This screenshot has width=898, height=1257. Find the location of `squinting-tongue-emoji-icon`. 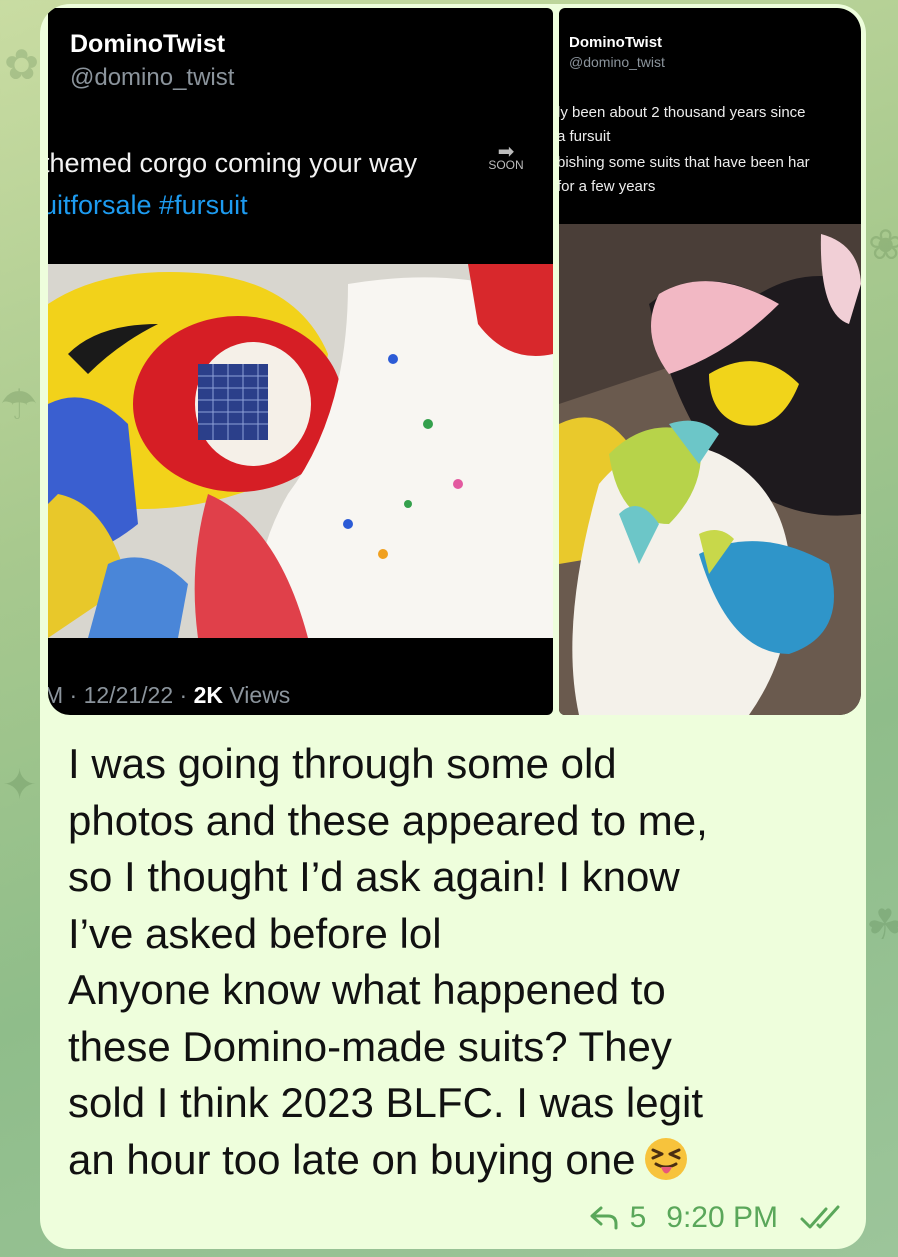

squinting-tongue-emoji-icon is located at coordinates (666, 1158).